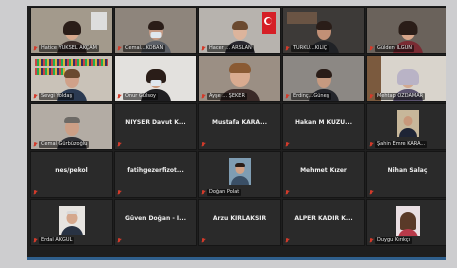 The width and height of the screenshot is (457, 268). I want to click on participant-tile: Onur Gülsoy, so click(155, 78).